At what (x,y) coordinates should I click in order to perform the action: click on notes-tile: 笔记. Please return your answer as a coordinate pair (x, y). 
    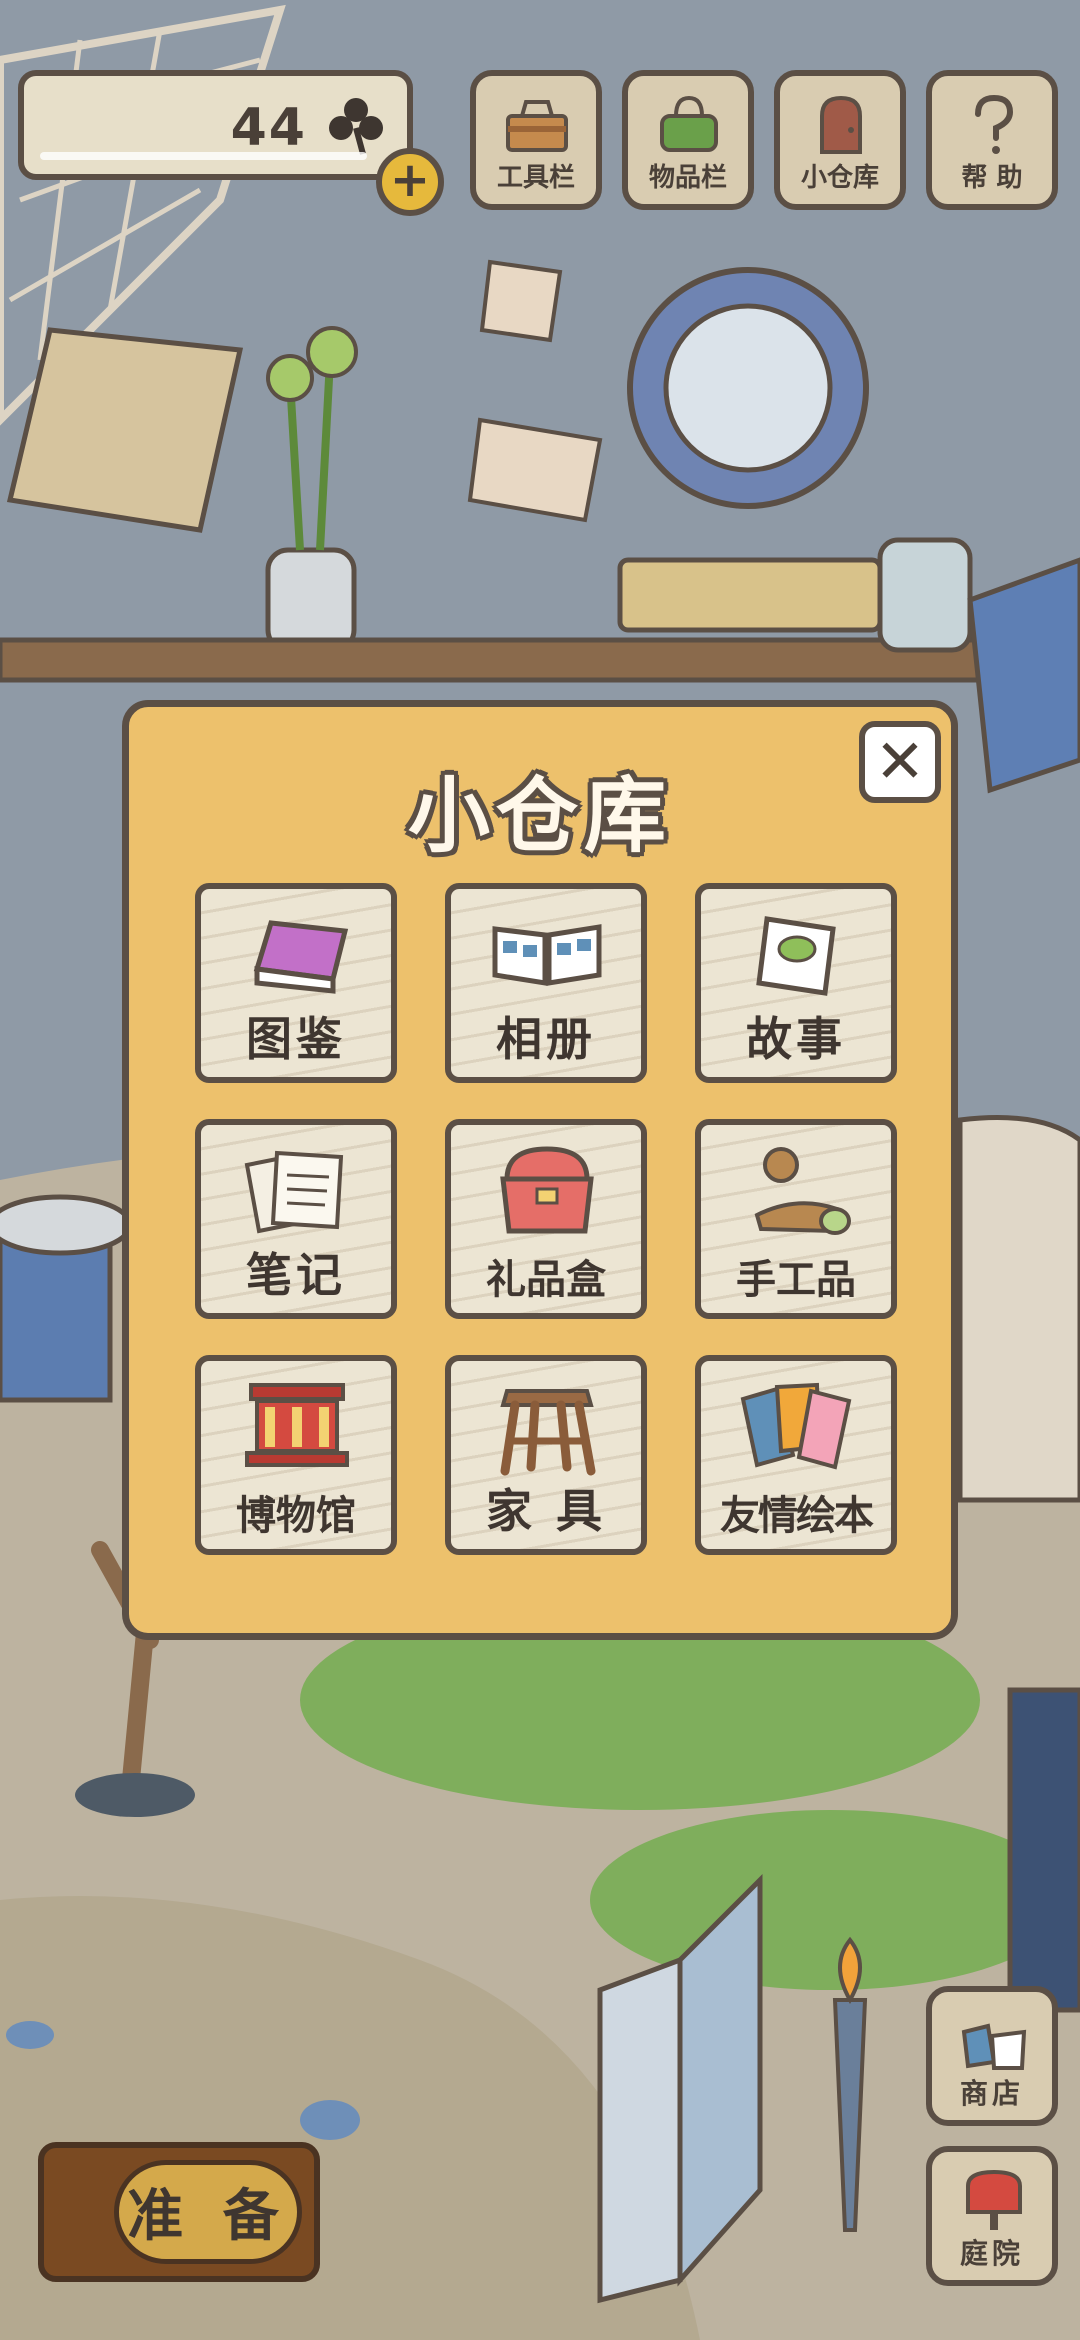
    Looking at the image, I should click on (296, 1219).